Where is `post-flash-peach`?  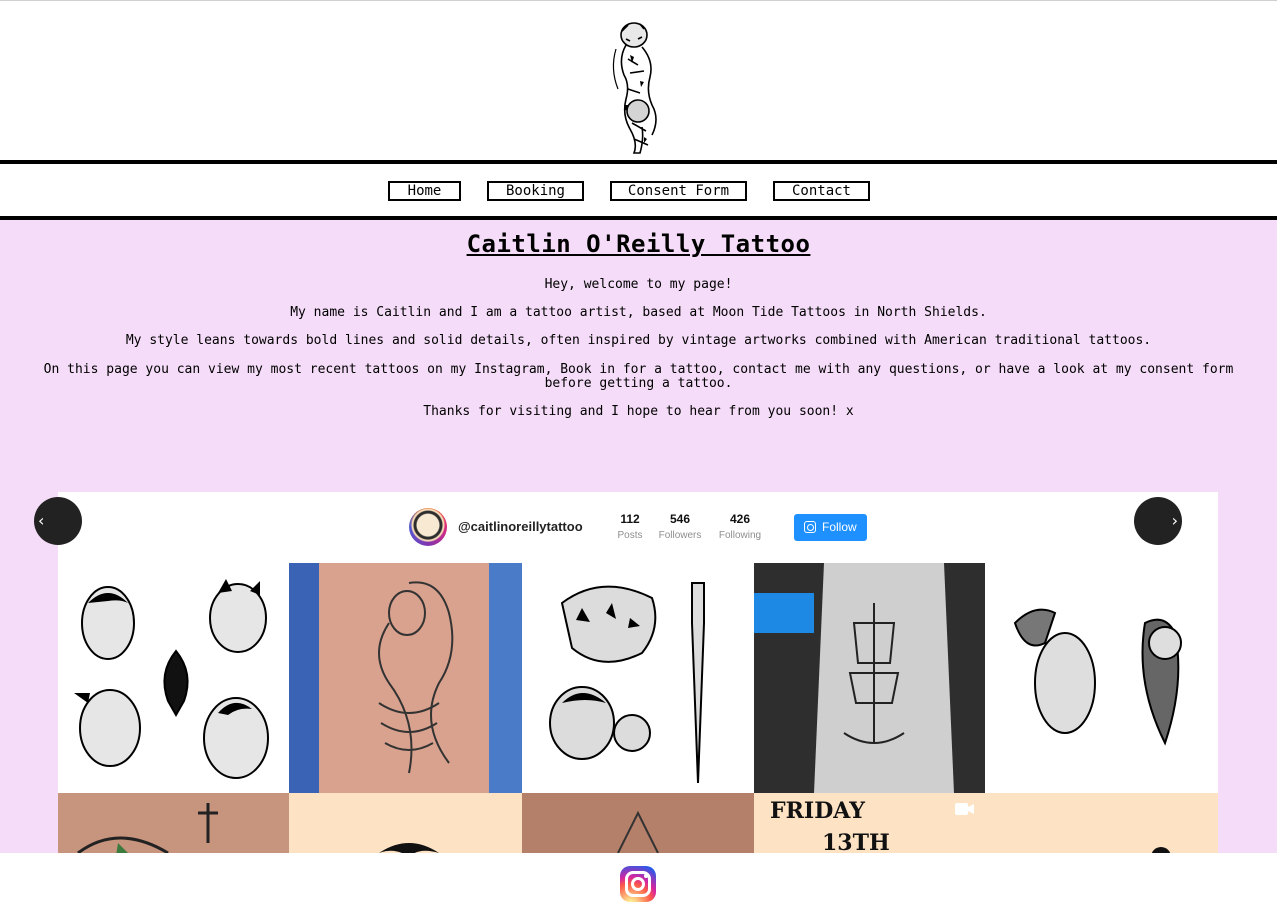 post-flash-peach is located at coordinates (405, 823).